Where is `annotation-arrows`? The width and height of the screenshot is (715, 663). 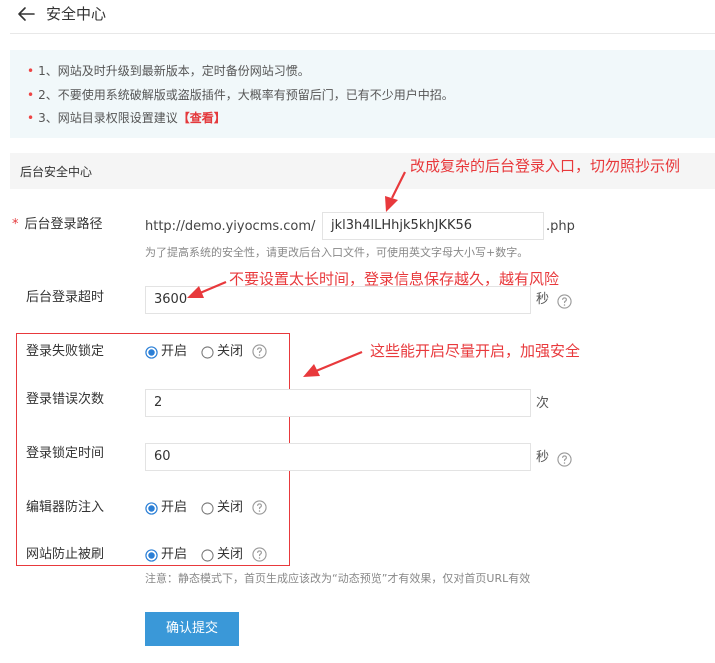 annotation-arrows is located at coordinates (296, 274).